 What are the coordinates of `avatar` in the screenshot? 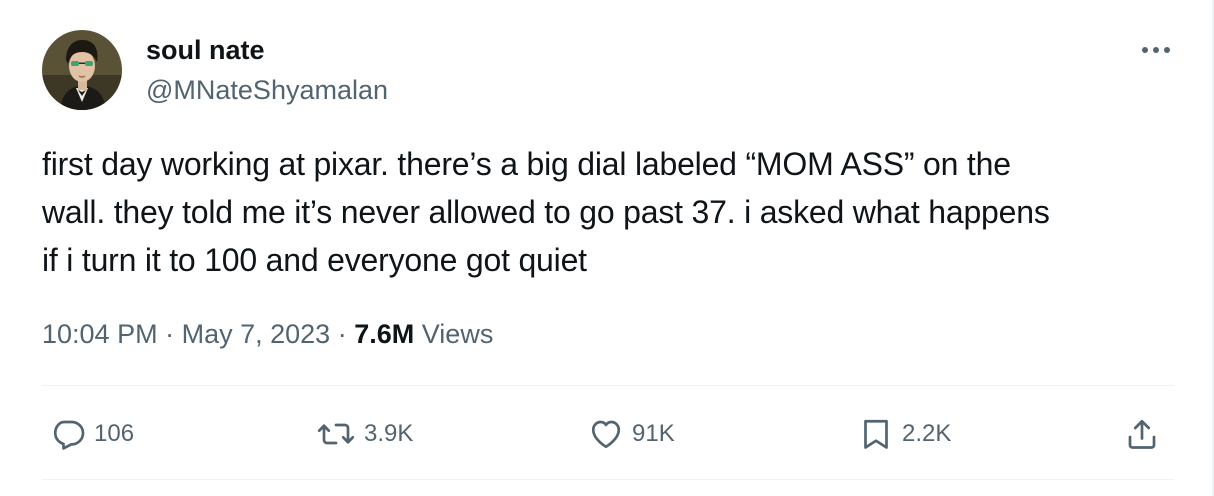 It's located at (82, 70).